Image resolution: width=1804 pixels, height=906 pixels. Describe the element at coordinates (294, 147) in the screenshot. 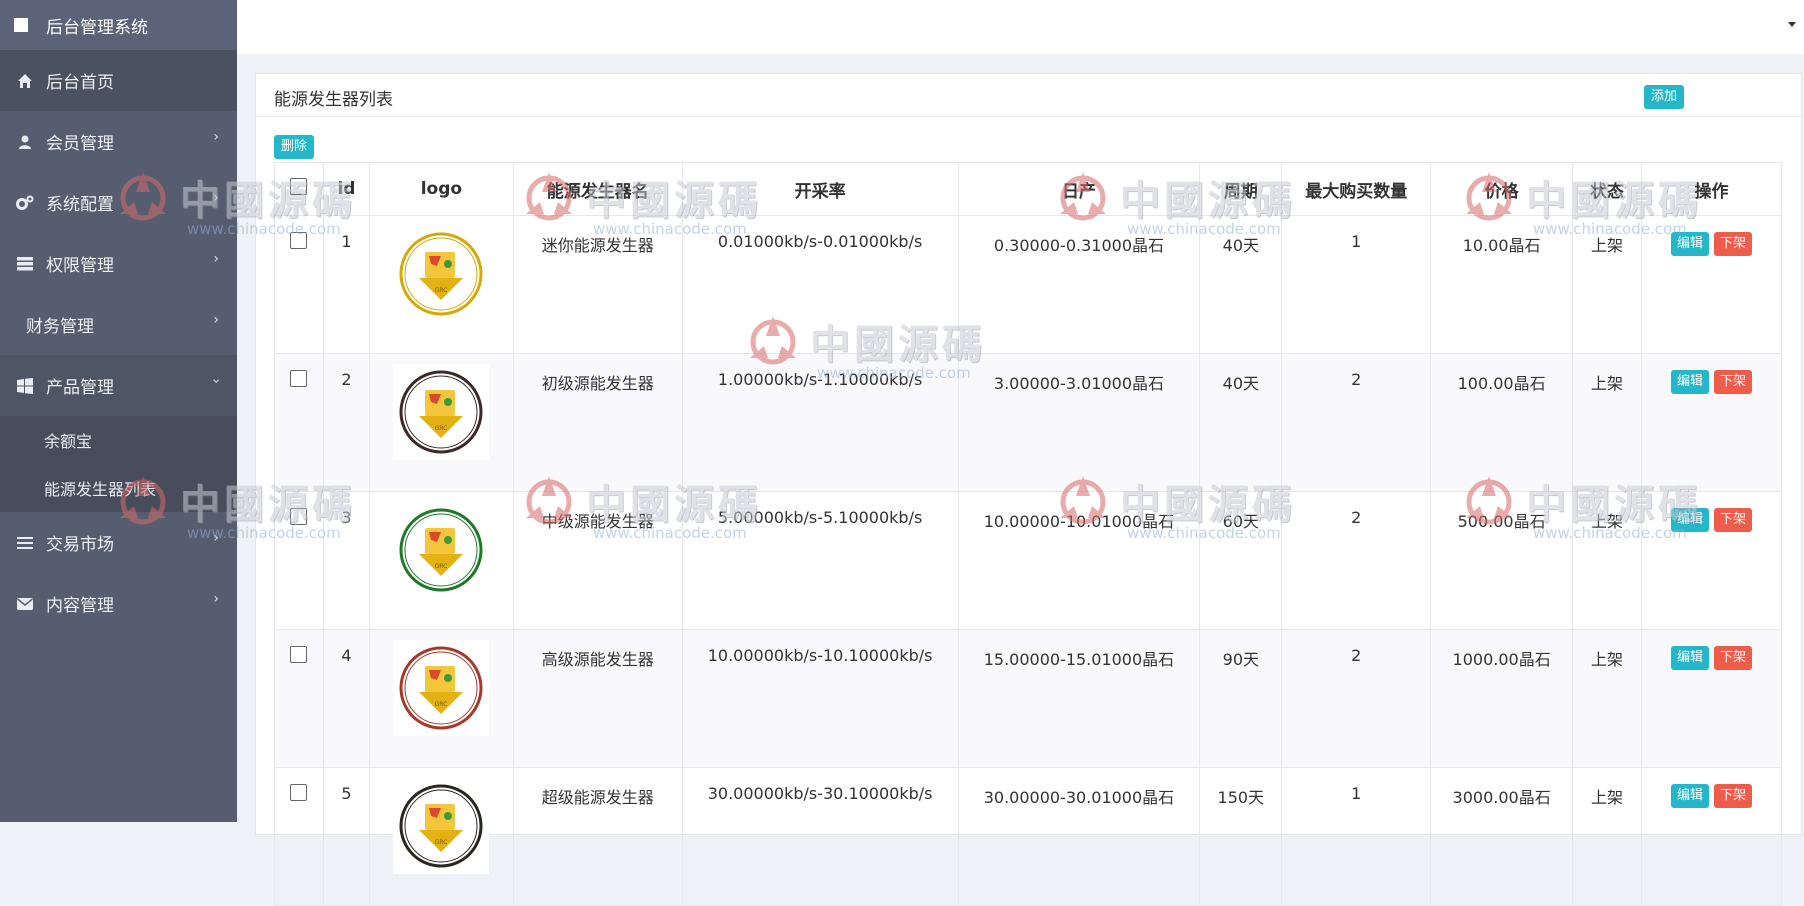

I see `delete-button: 删除` at that location.